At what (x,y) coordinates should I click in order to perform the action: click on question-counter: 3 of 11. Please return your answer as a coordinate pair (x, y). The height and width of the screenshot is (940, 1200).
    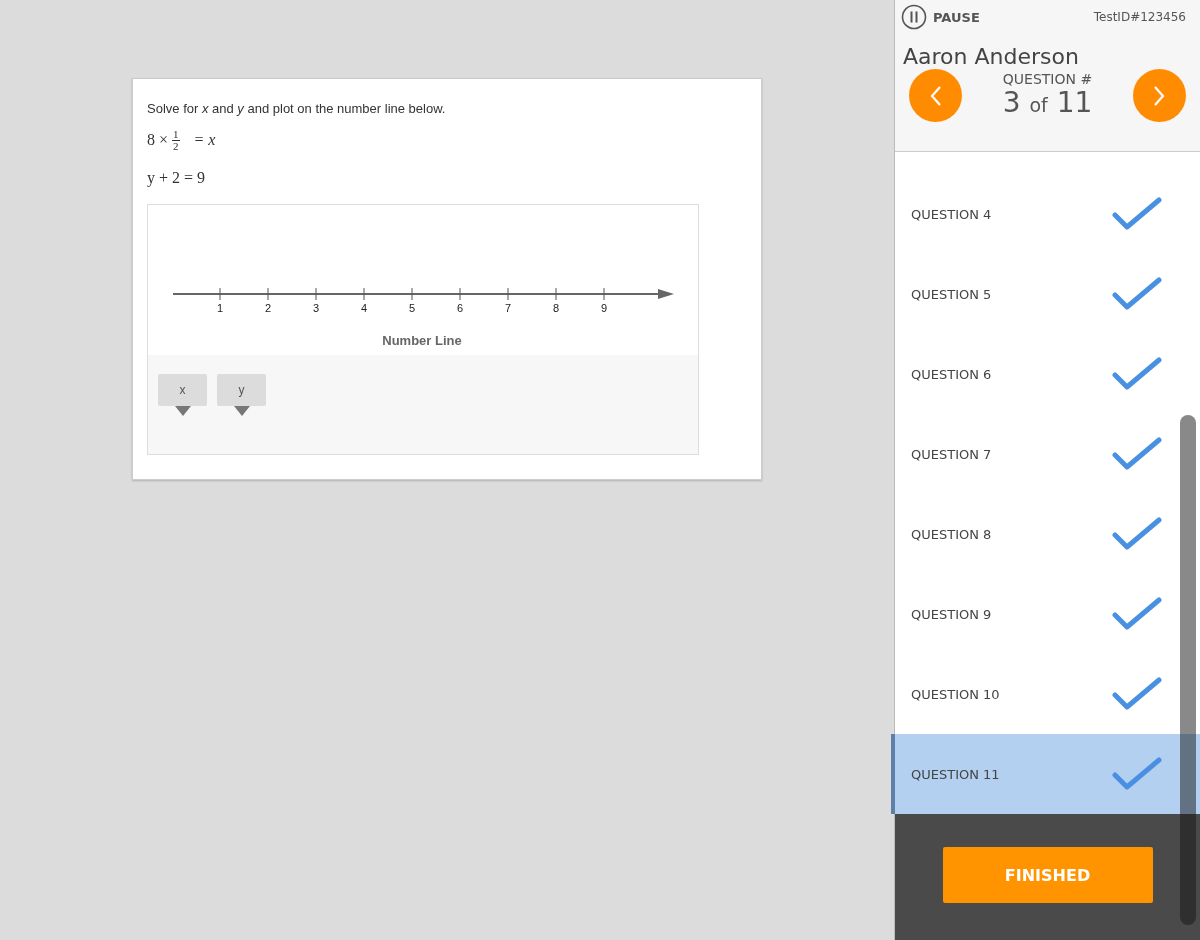
    Looking at the image, I should click on (1047, 103).